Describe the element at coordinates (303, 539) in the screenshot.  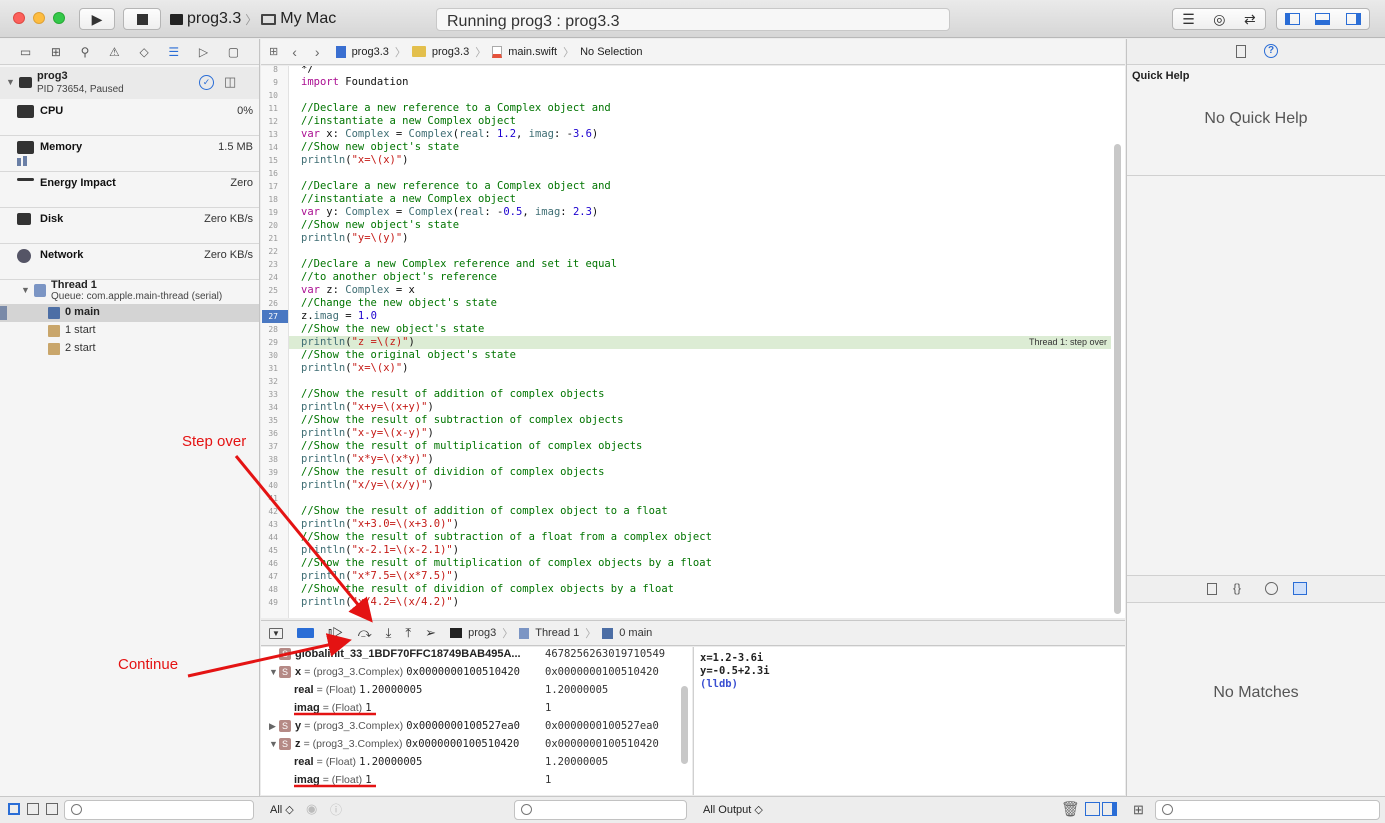
I see `step-over-arrow` at that location.